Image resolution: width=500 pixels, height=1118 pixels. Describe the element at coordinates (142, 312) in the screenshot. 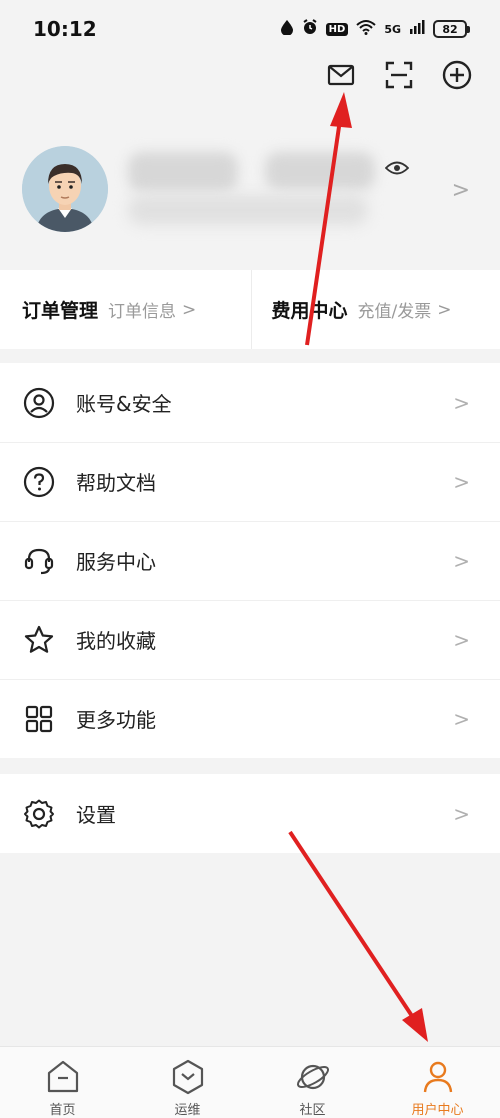

I see `order-management-subtitle: 订单信息` at that location.